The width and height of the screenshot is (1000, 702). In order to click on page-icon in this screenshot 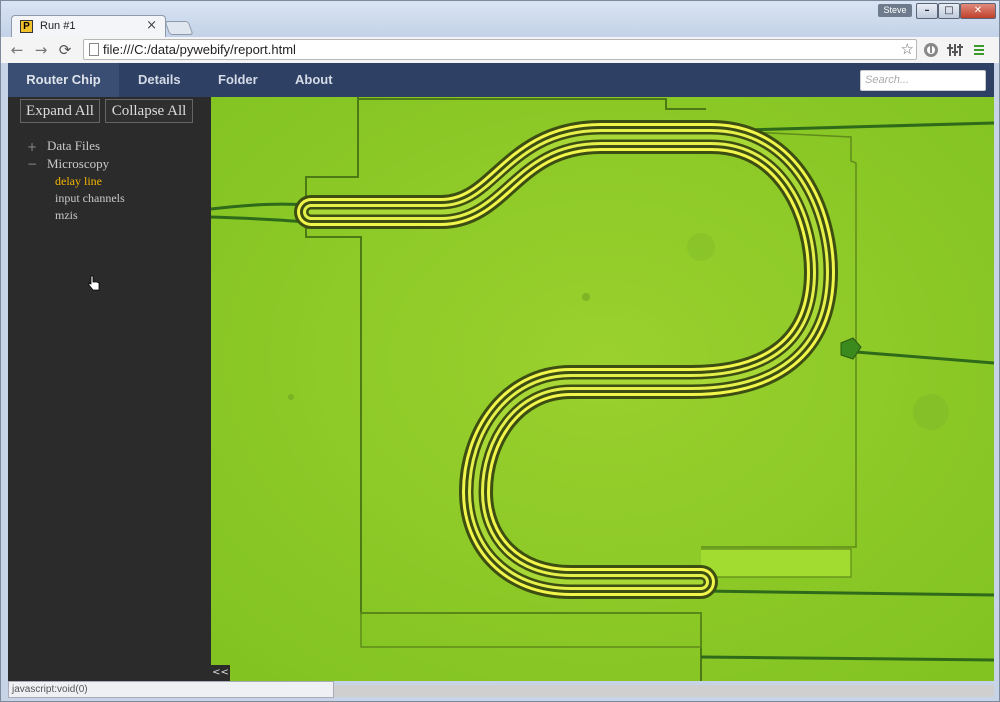, I will do `click(94, 49)`.